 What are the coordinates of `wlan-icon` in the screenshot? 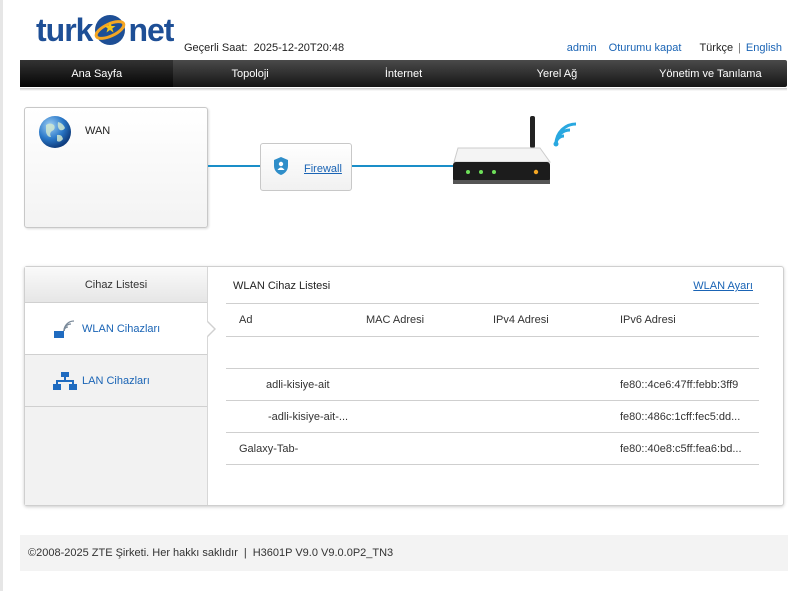 It's located at (64, 328).